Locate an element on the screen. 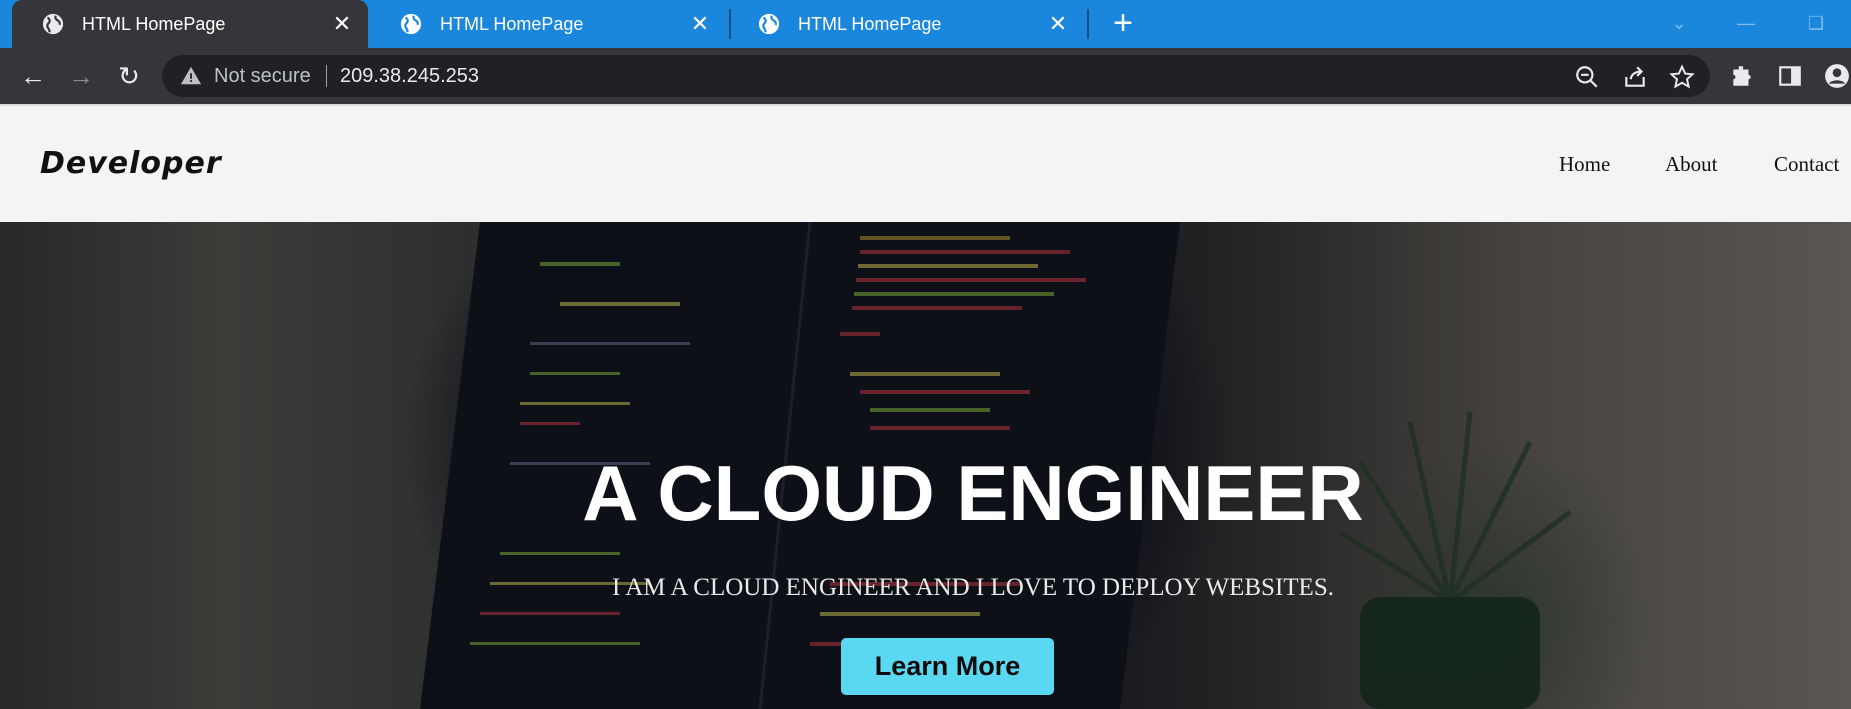 Image resolution: width=1851 pixels, height=709 pixels. tab-separator is located at coordinates (1088, 24).